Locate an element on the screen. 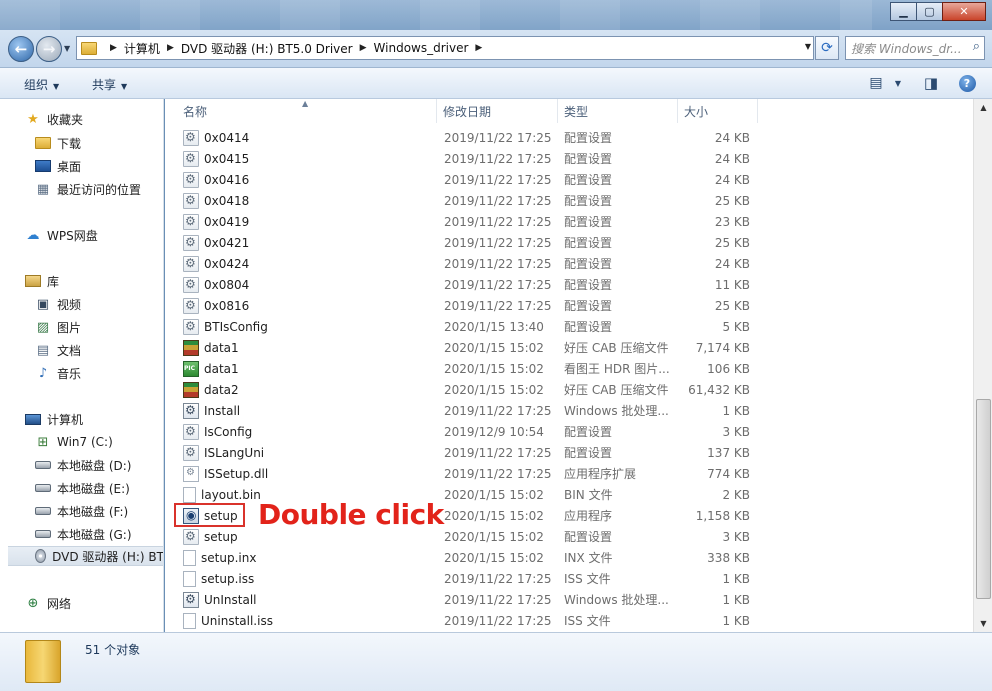 Image resolution: width=992 pixels, height=691 pixels. file-row: setup.inx 2020/1/15 15:02 INX 文件 338 KB is located at coordinates (569, 557).